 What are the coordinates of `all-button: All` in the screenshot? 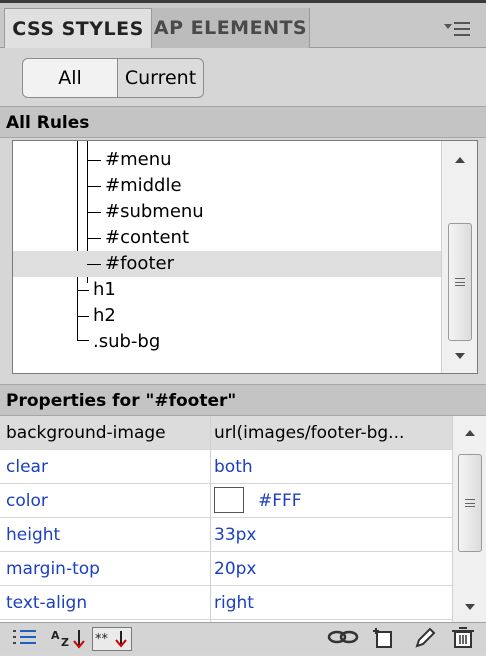 It's located at (70, 78).